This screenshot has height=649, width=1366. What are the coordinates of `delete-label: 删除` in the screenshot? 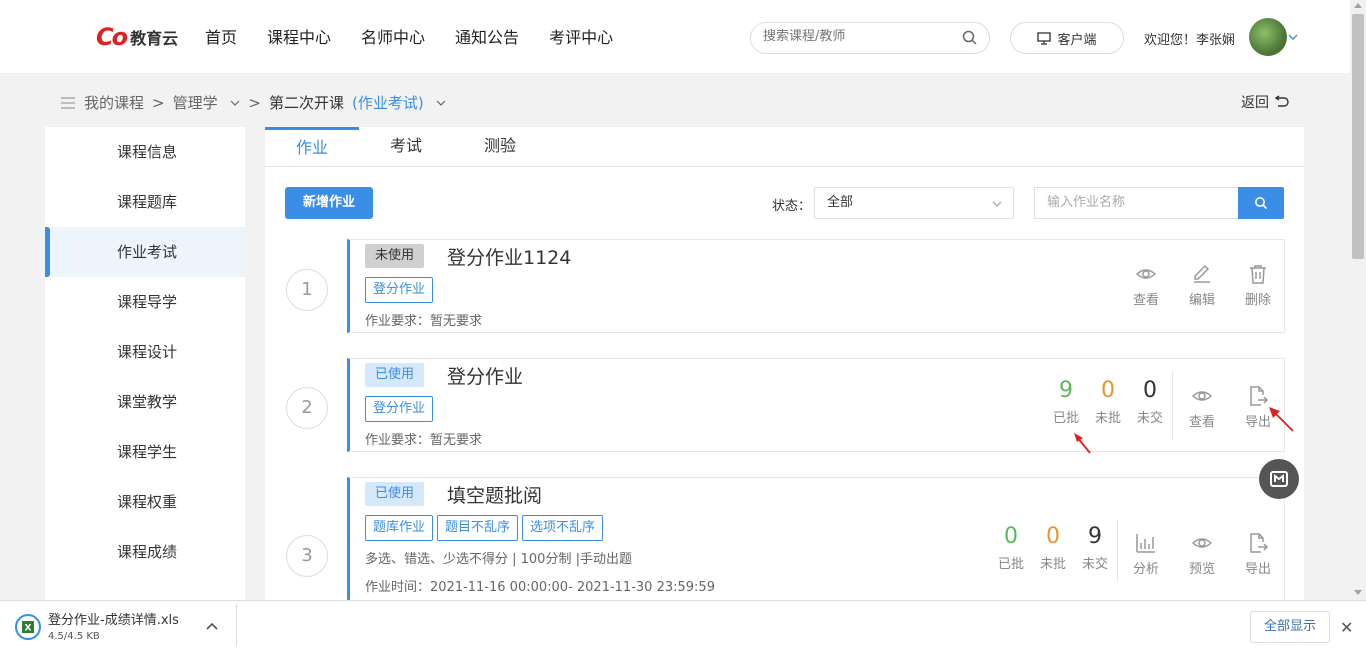 It's located at (1257, 300).